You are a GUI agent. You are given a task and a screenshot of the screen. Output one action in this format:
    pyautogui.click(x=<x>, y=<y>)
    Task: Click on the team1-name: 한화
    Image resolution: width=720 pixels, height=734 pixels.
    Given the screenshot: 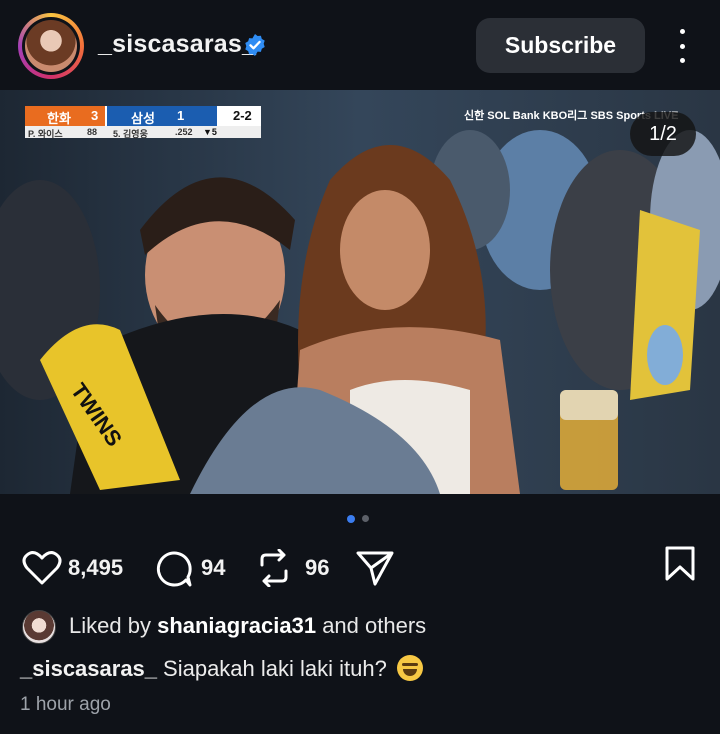 What is the action you would take?
    pyautogui.click(x=59, y=118)
    